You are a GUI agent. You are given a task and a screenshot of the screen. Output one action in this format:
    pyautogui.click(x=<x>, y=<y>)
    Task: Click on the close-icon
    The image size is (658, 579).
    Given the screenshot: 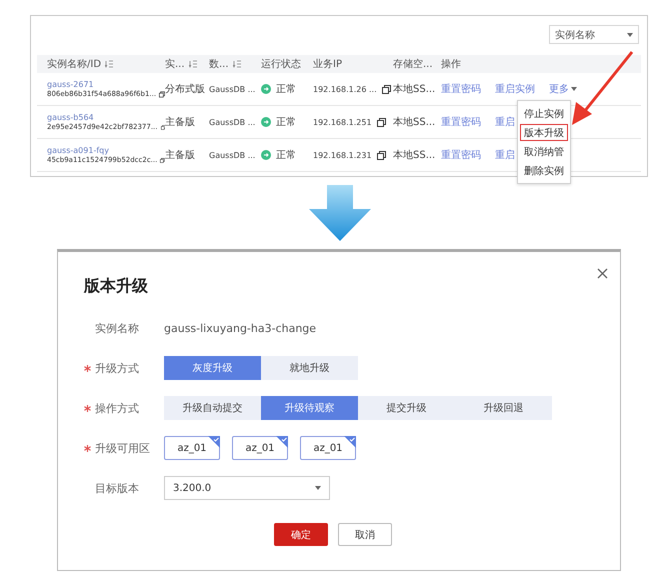 What is the action you would take?
    pyautogui.click(x=602, y=273)
    